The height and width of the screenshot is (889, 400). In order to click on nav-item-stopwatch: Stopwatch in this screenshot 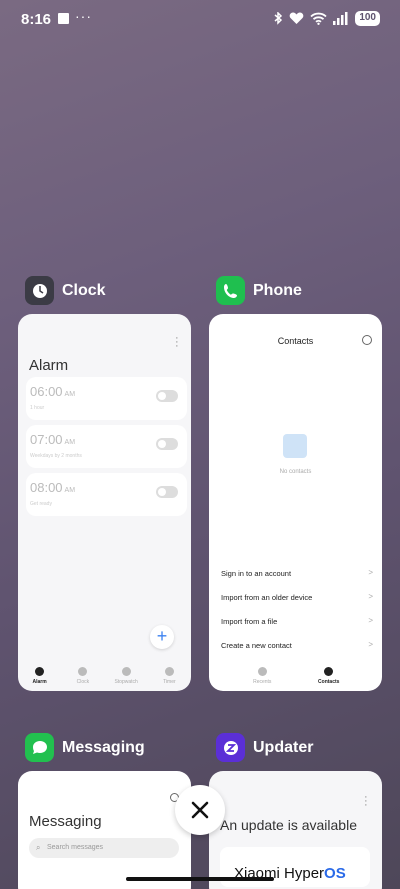, I will do `click(126, 676)`.